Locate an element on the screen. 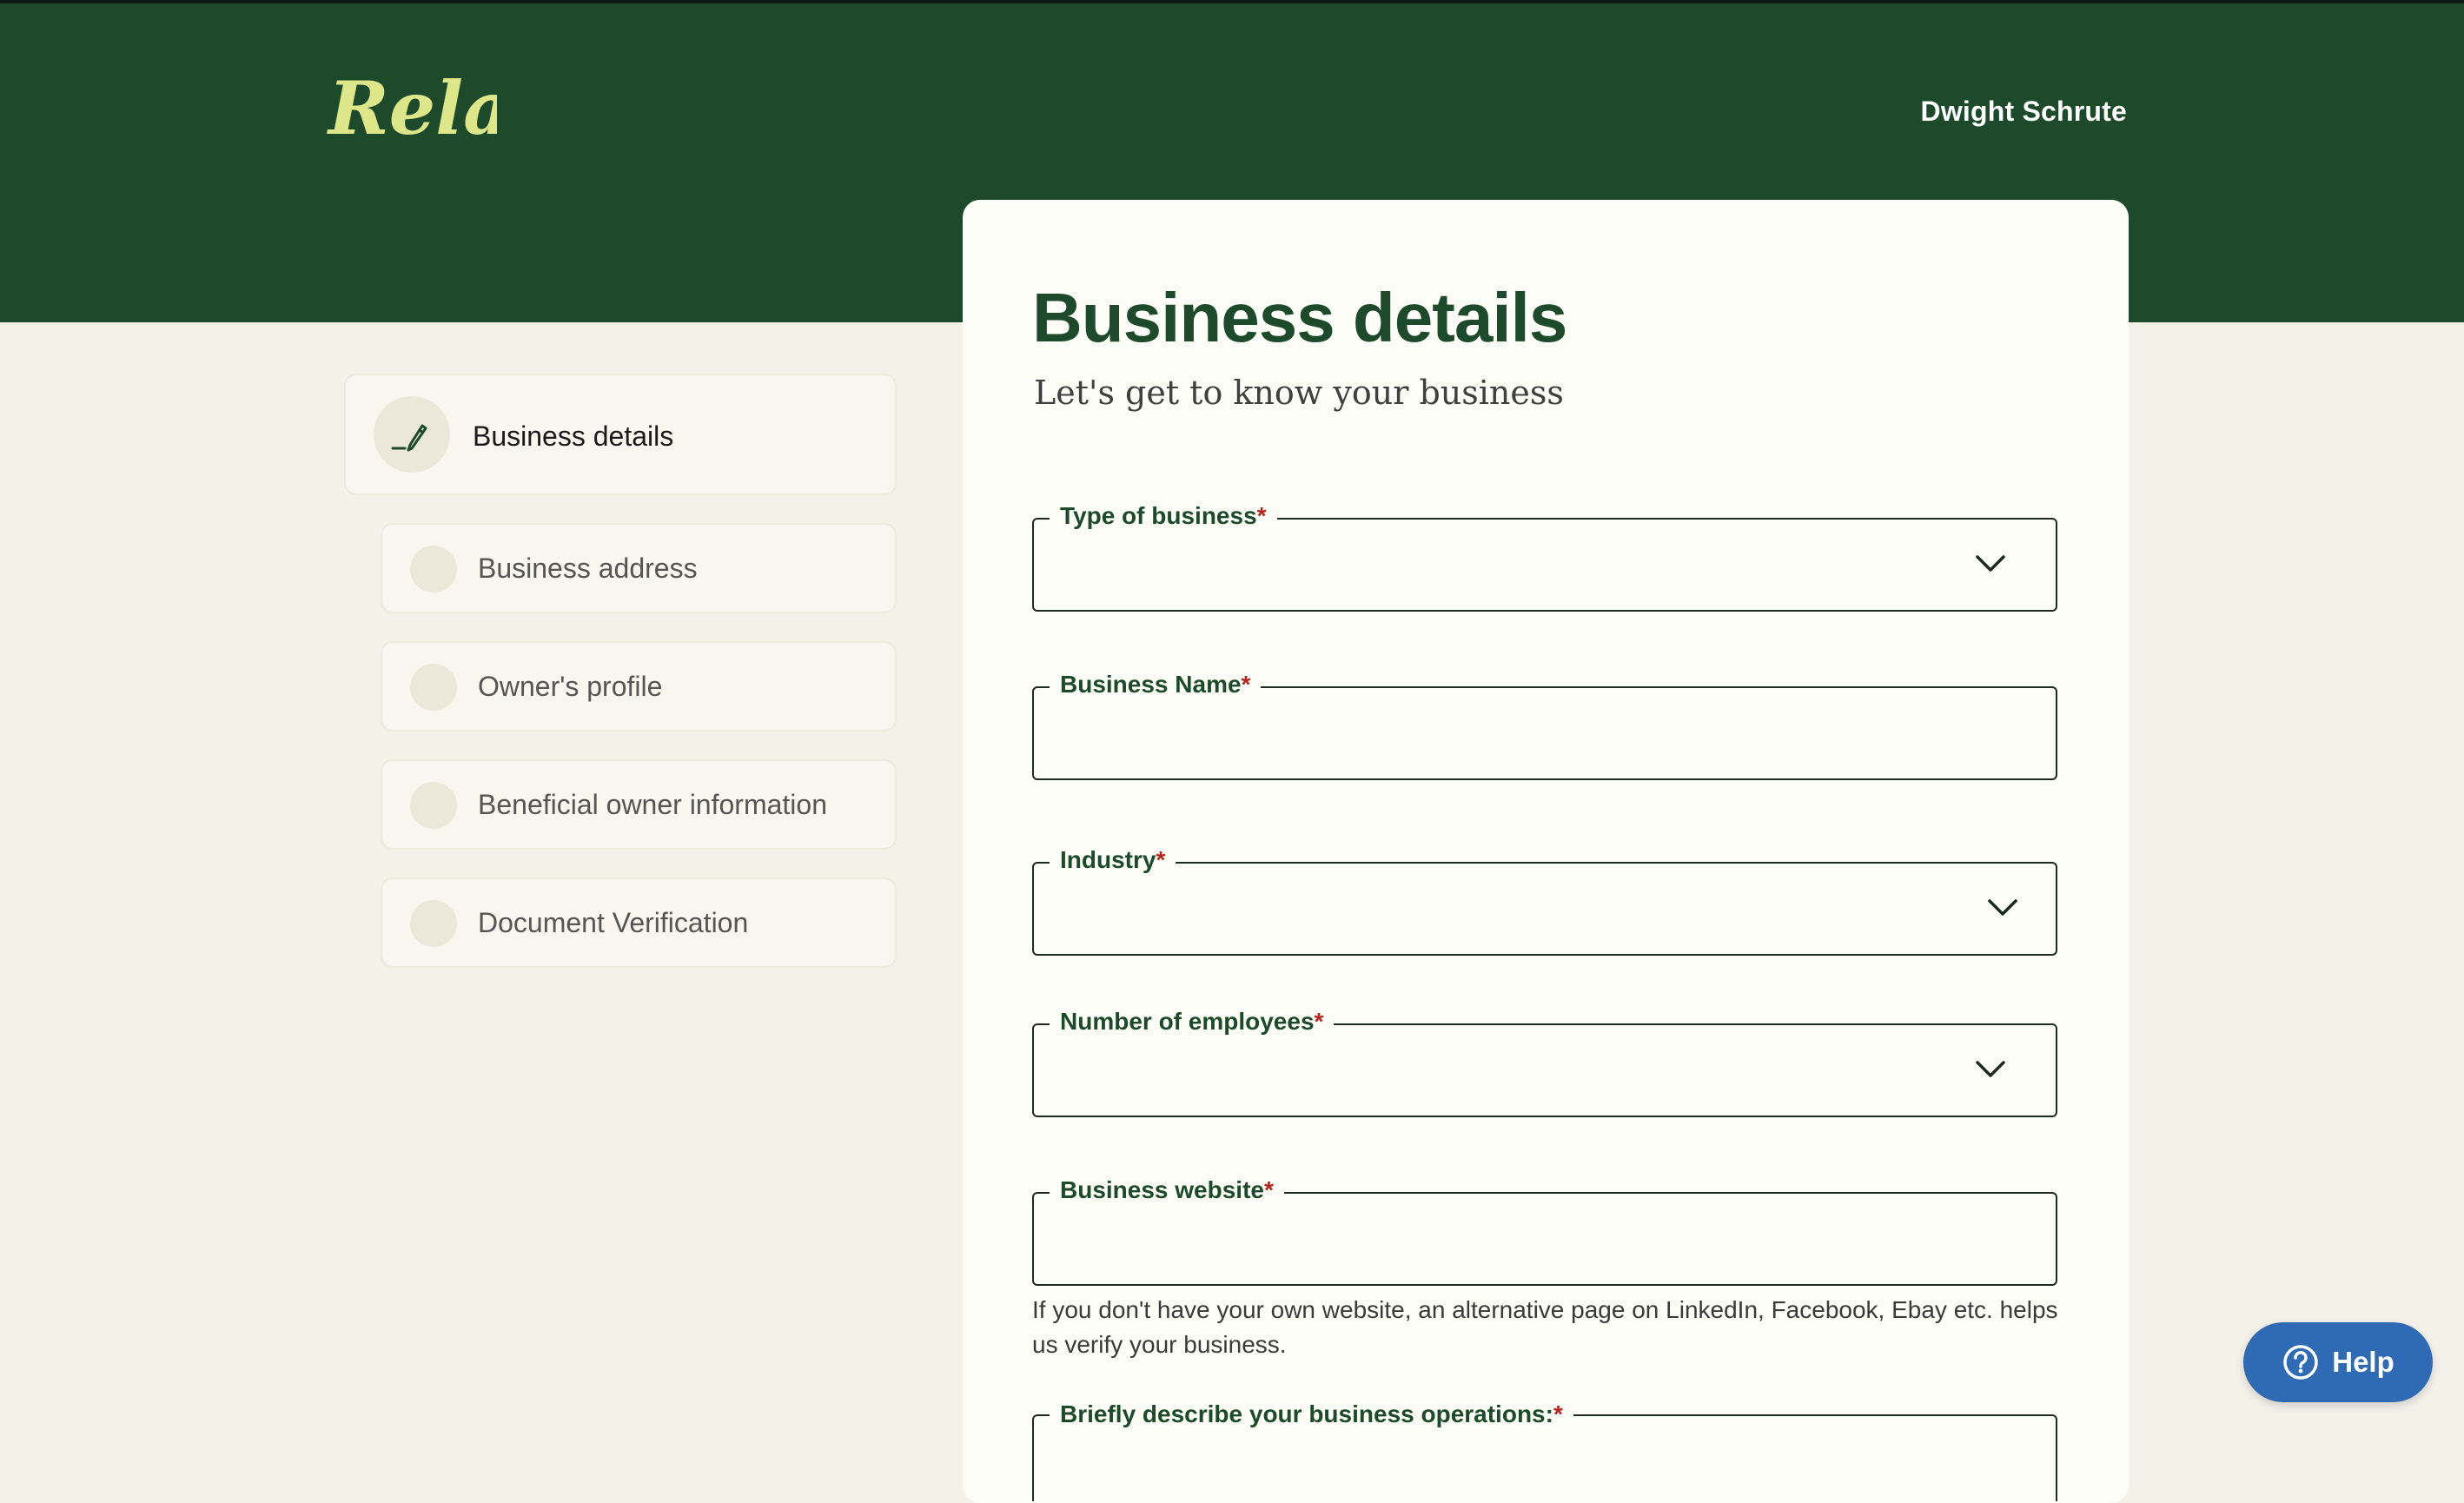  page-title: Business details is located at coordinates (1299, 317).